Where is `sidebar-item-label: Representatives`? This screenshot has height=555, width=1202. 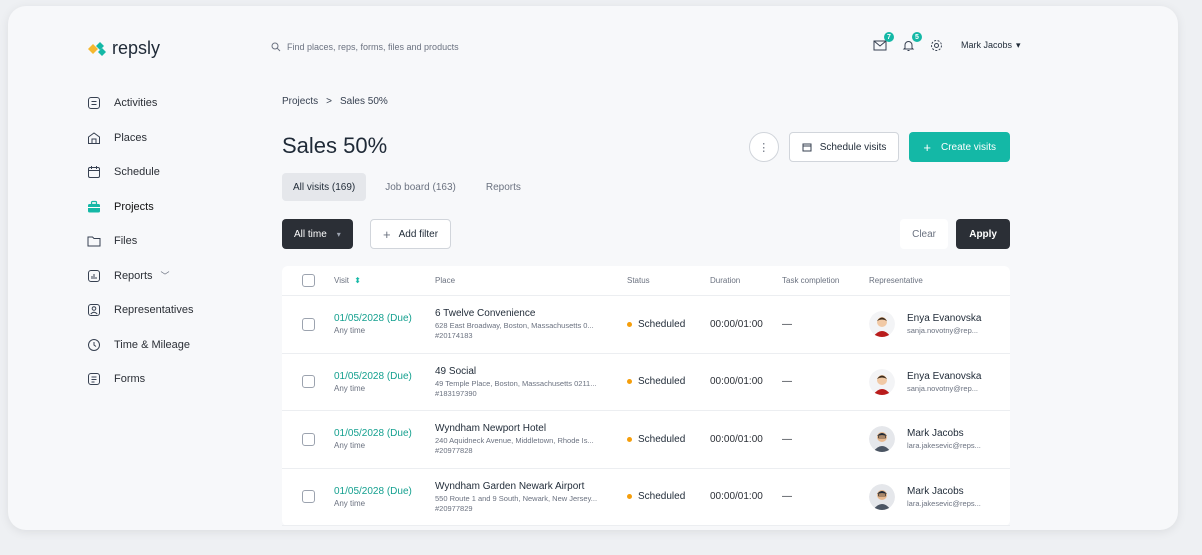
sidebar-item-label: Representatives is located at coordinates (154, 310).